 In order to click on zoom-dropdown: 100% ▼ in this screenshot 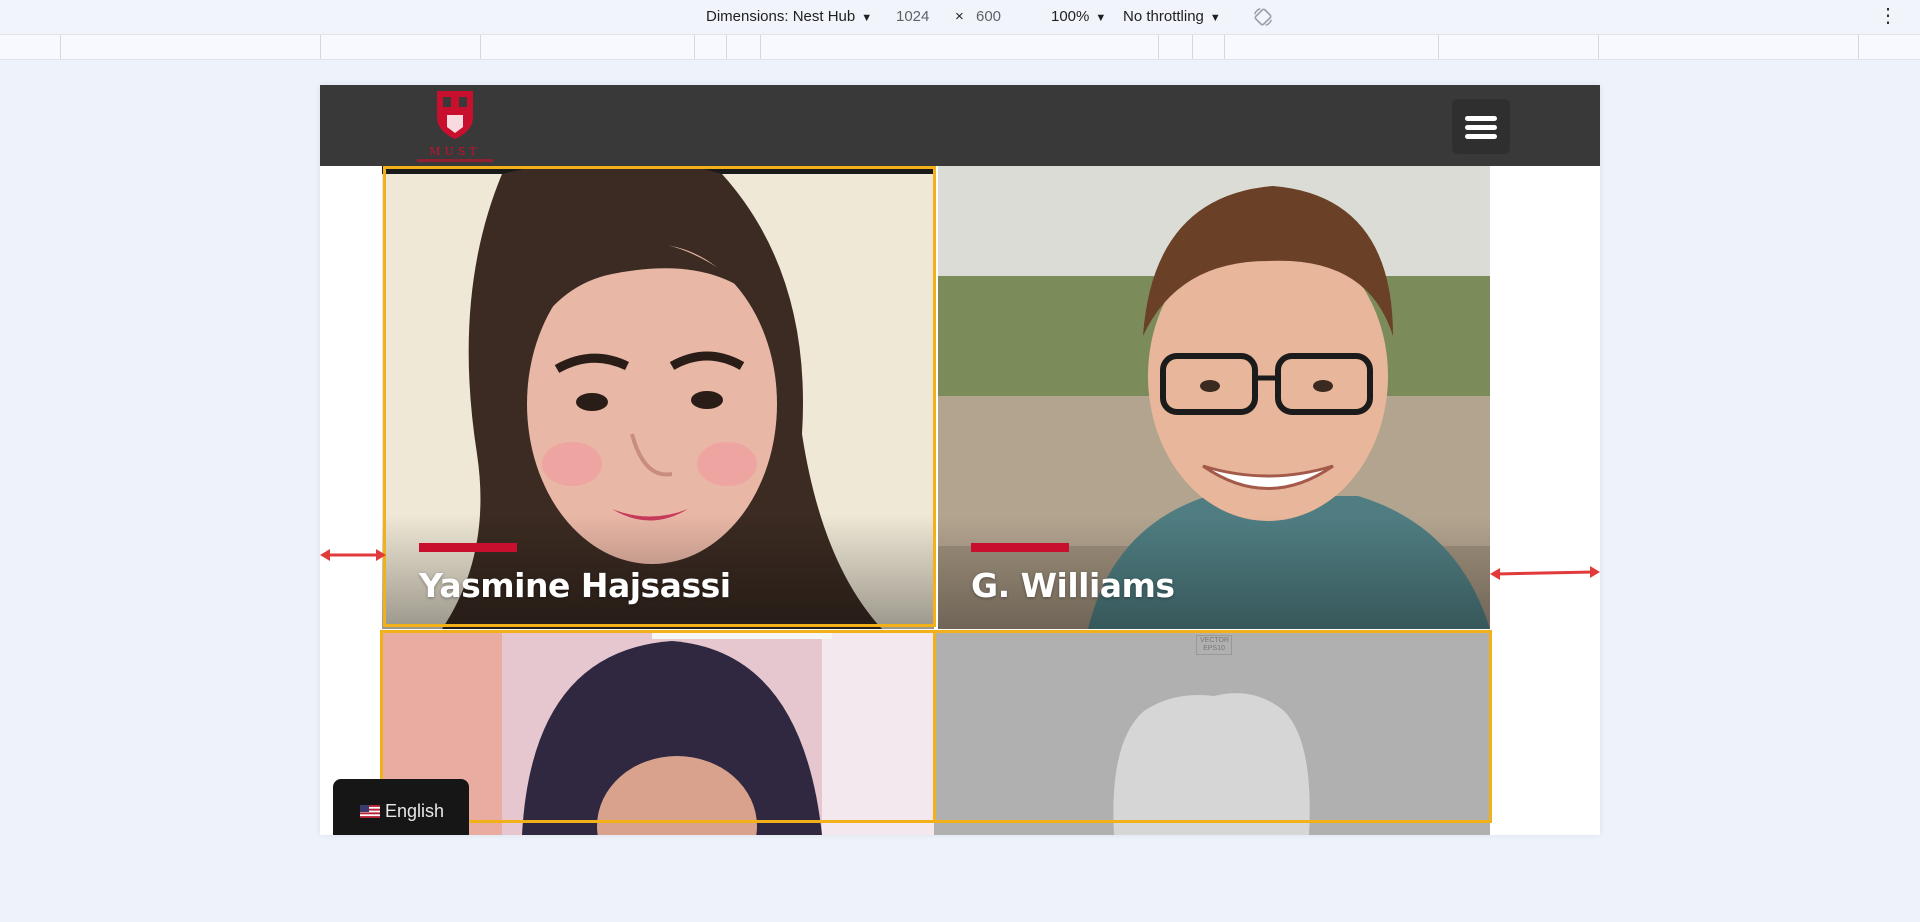, I will do `click(1078, 16)`.